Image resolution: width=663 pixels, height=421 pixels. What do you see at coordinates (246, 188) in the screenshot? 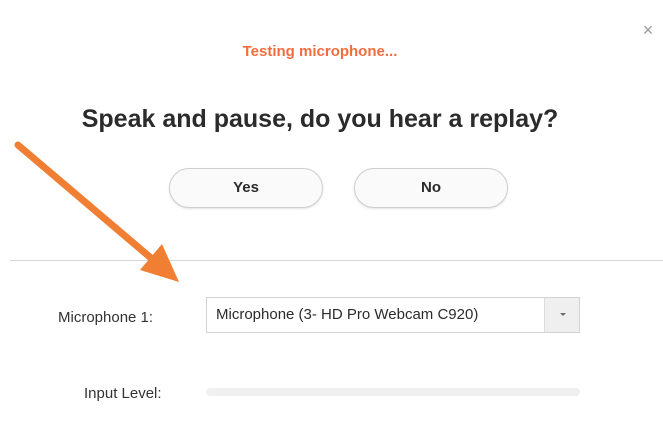
I see `yes-button: Yes` at bounding box center [246, 188].